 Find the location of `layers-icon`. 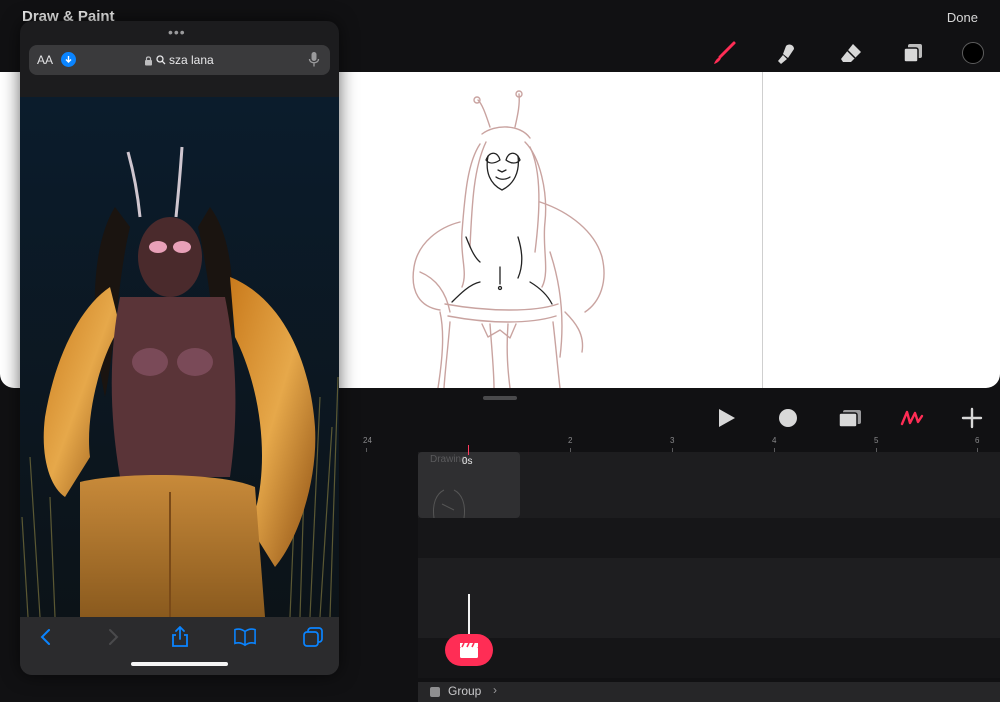

layers-icon is located at coordinates (912, 53).